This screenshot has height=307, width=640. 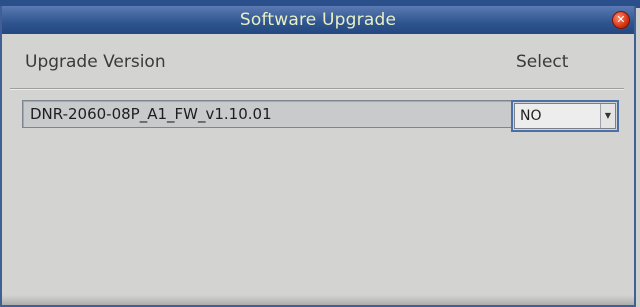 I want to click on column-header-upgrade-version: Upgrade Version, so click(x=95, y=62).